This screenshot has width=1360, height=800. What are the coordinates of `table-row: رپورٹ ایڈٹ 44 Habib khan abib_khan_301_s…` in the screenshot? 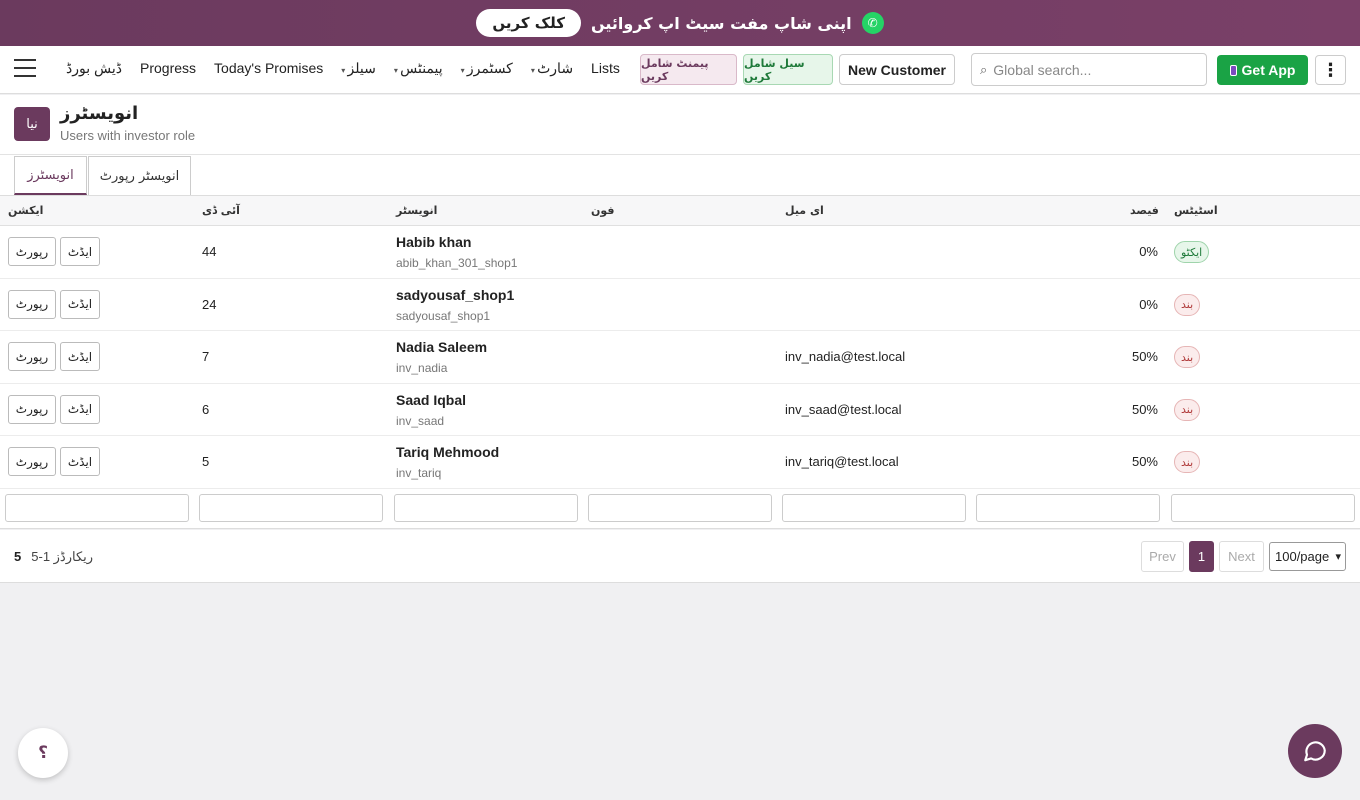 It's located at (680, 252).